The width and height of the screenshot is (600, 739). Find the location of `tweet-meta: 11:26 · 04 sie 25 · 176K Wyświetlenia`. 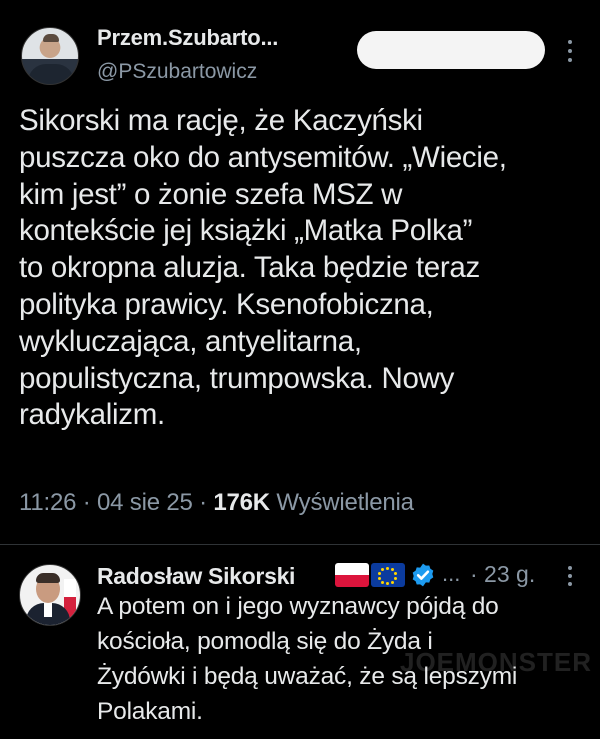

tweet-meta: 11:26 · 04 sie 25 · 176K Wyświetlenia is located at coordinates (216, 503).